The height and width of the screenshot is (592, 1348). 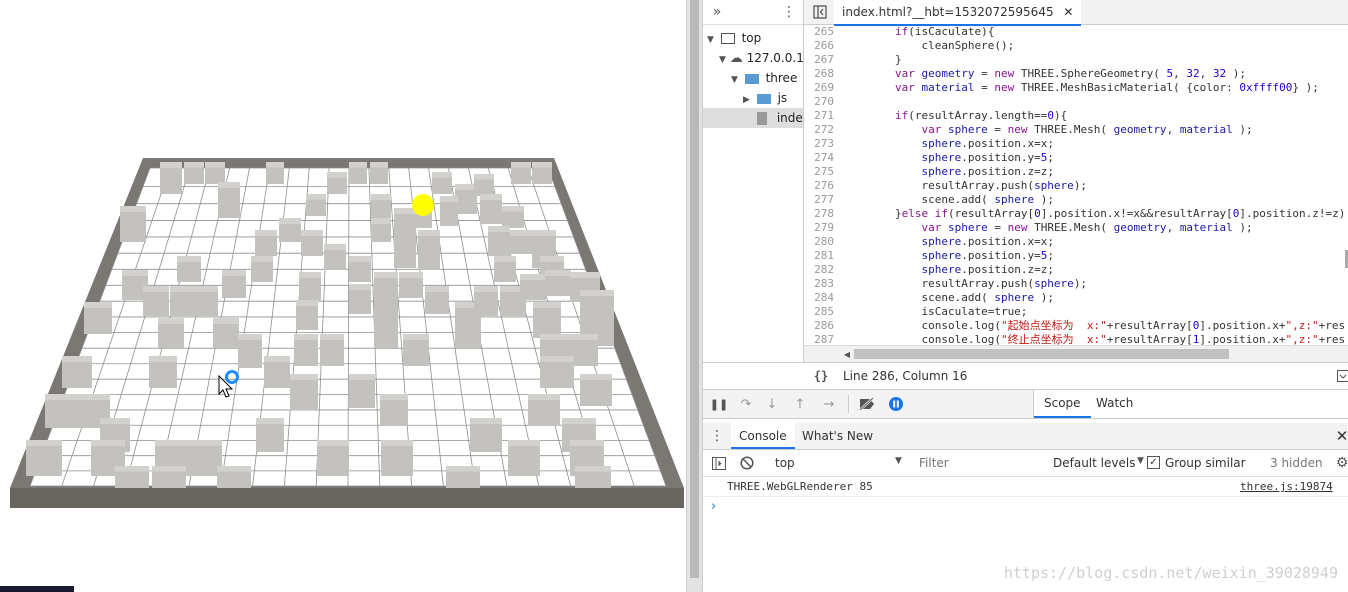 What do you see at coordinates (1076, 270) in the screenshot?
I see `code-line: 282 sphere.position.z=z;` at bounding box center [1076, 270].